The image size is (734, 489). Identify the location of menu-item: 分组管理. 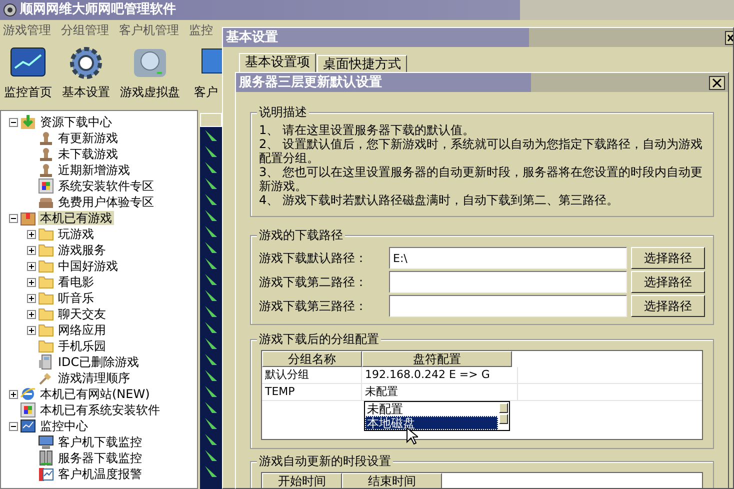
(85, 30).